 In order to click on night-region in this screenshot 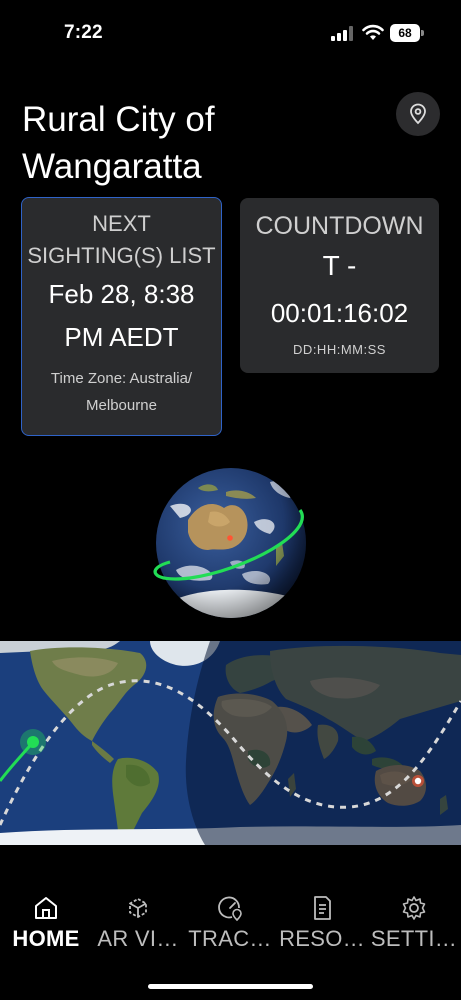, I will do `click(323, 743)`.